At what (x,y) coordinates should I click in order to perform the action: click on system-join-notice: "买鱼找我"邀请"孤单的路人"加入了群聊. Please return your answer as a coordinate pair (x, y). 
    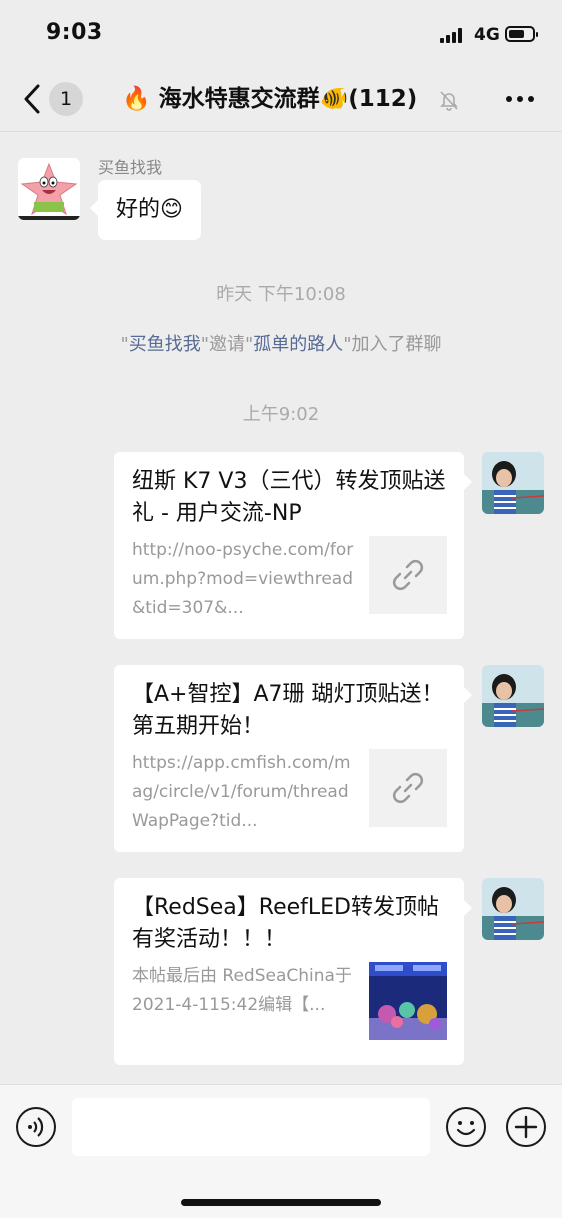
    Looking at the image, I should click on (281, 343).